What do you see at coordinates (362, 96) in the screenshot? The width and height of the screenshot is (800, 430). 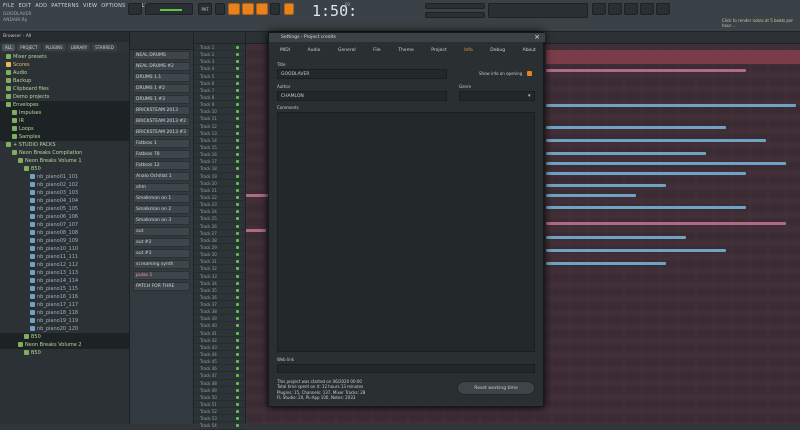 I see `author-field: CHAMLON` at bounding box center [362, 96].